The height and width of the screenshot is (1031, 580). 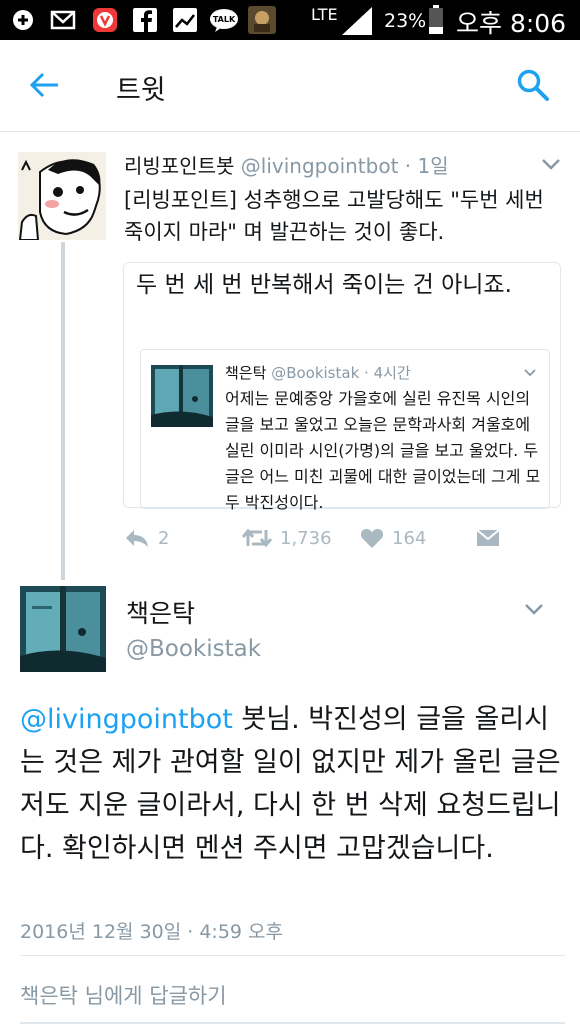 I want to click on signal-icon, so click(x=357, y=21).